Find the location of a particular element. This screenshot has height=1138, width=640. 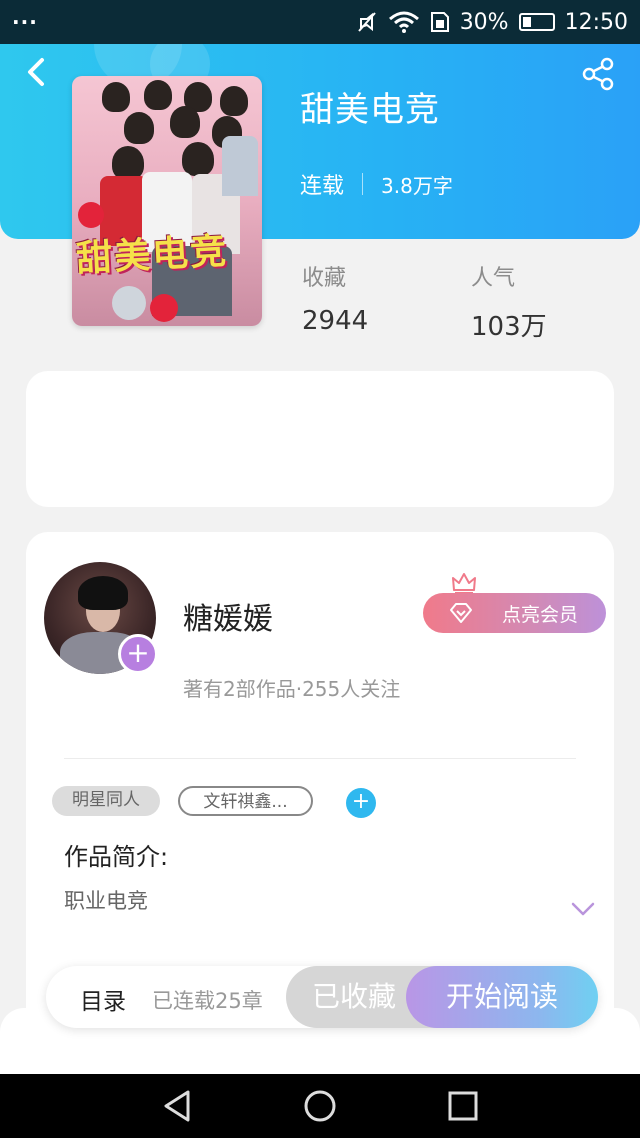

intro-text: 职业电竞 is located at coordinates (106, 901).